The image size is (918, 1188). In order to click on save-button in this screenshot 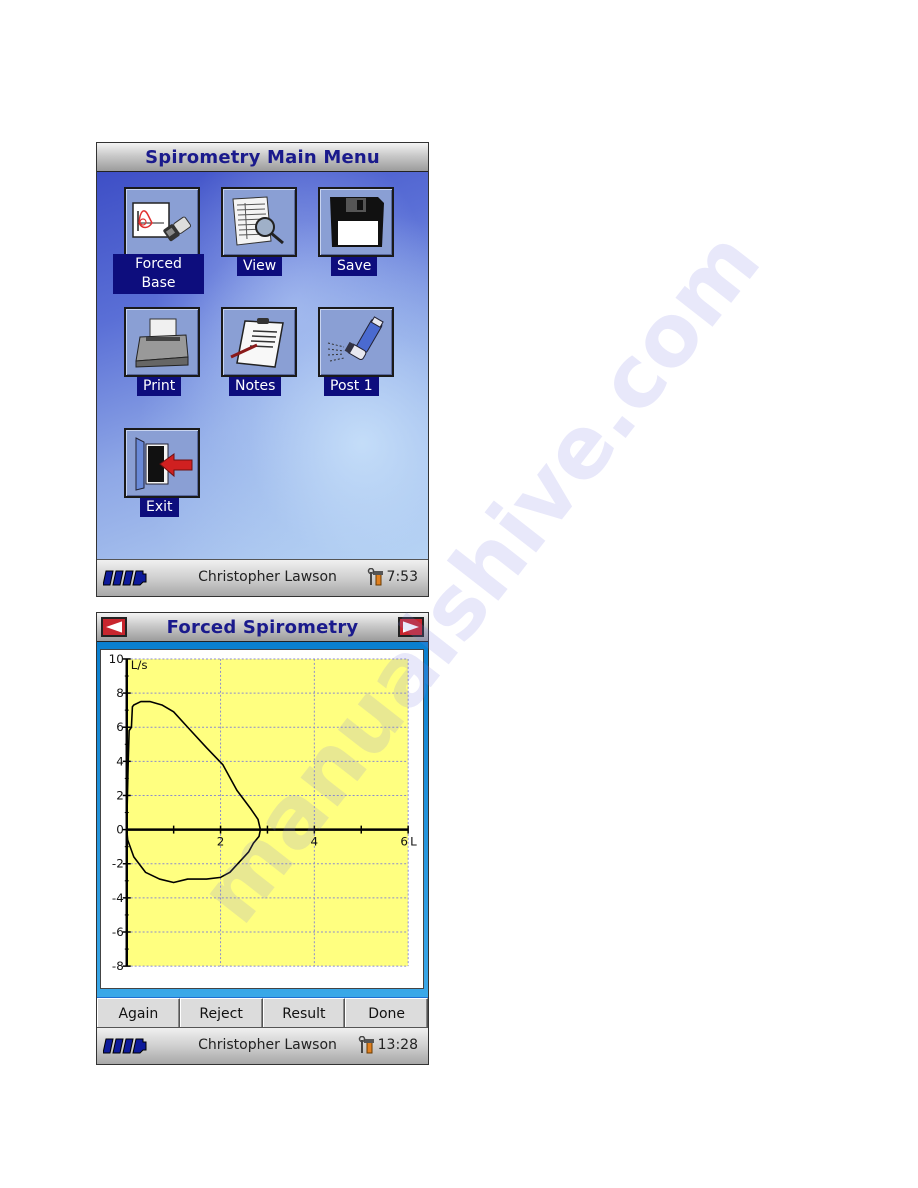, I will do `click(356, 222)`.